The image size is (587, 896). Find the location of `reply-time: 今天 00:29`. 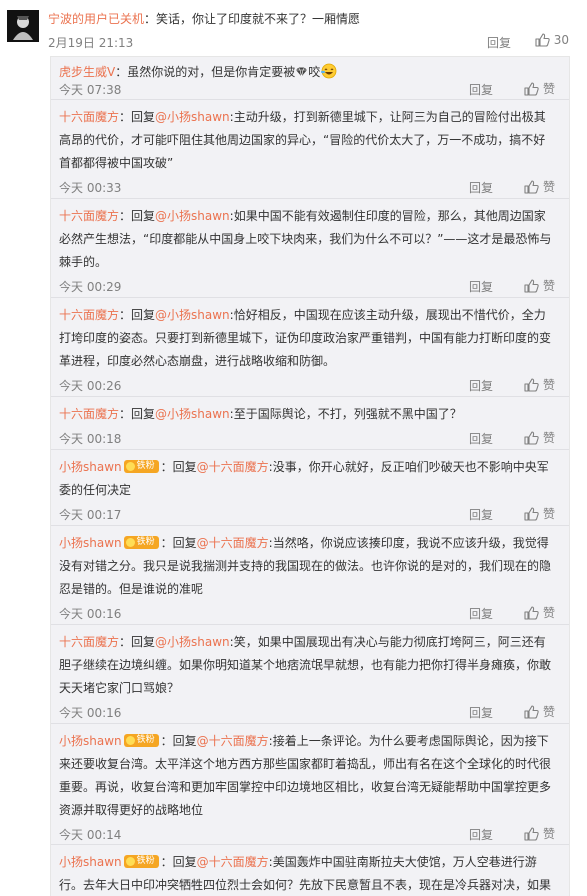

reply-time: 今天 00:29 is located at coordinates (90, 287).